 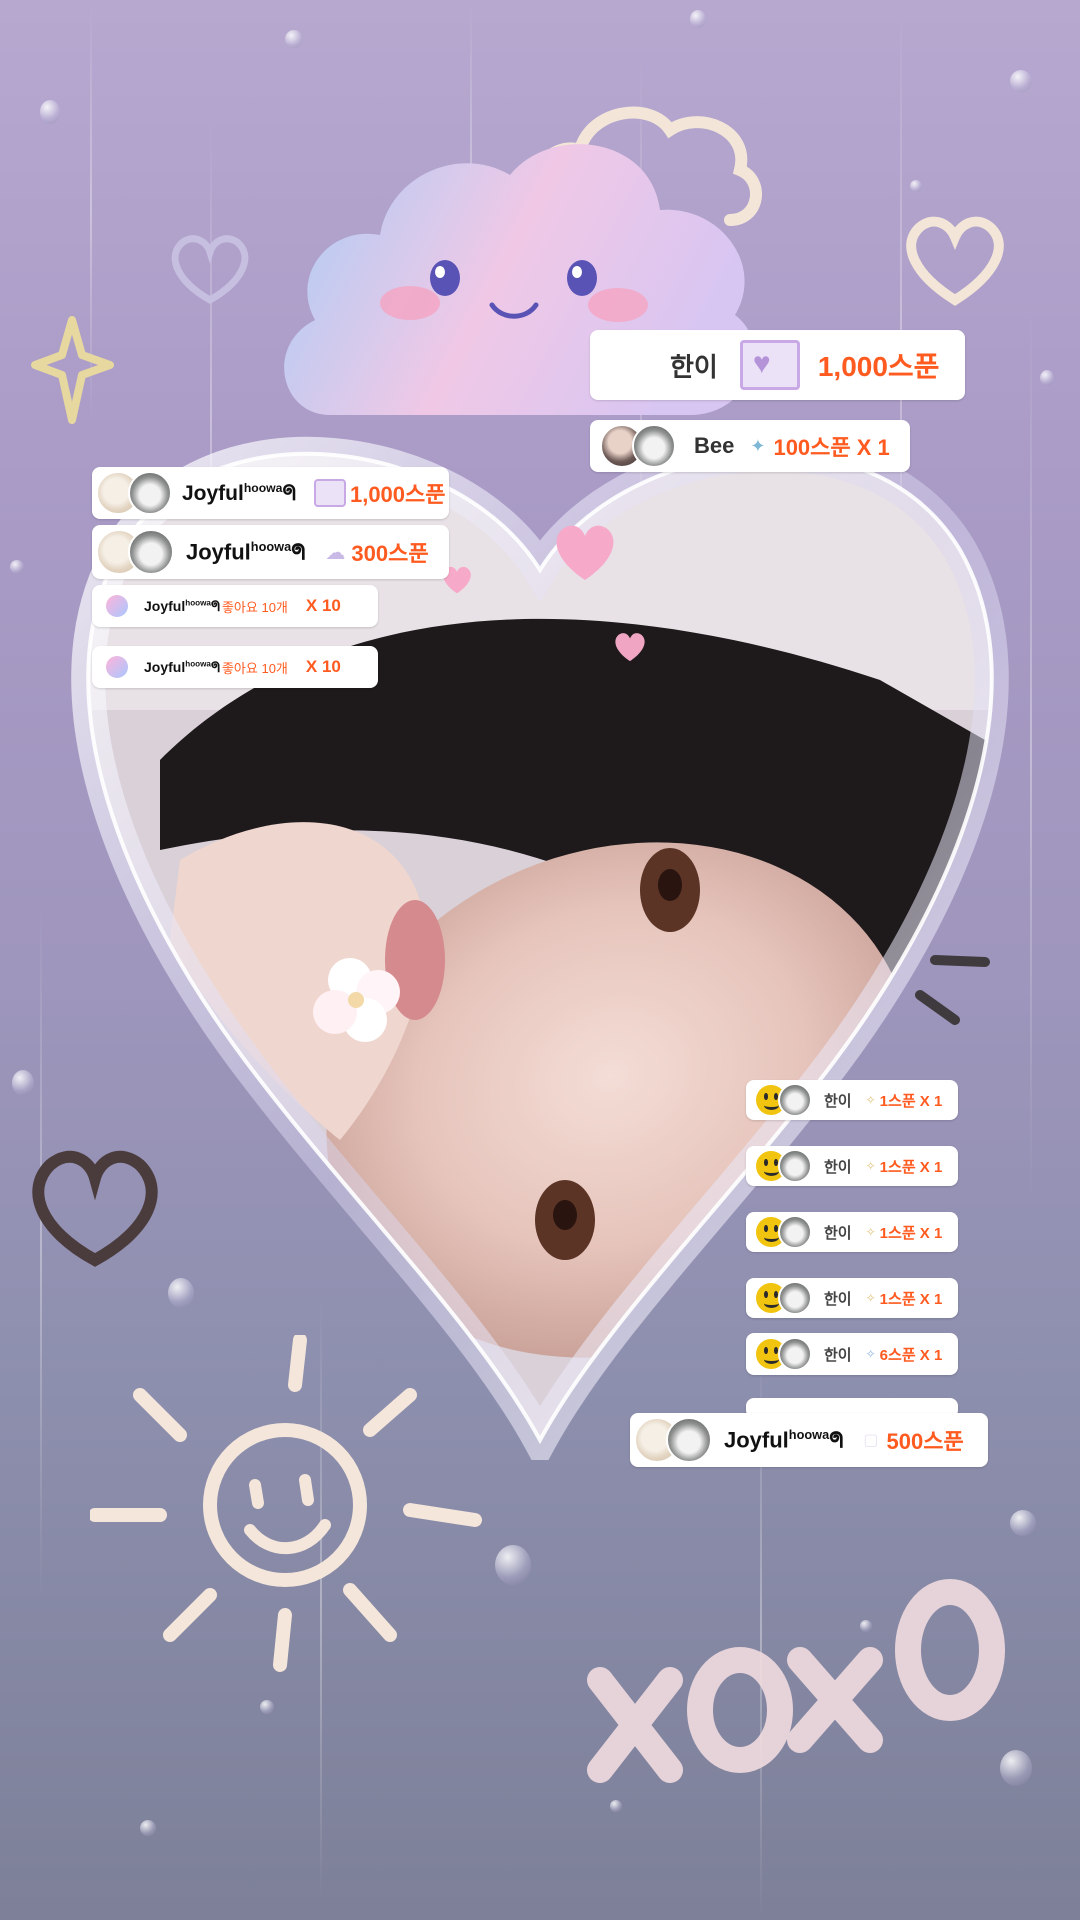 What do you see at coordinates (952, 990) in the screenshot?
I see `dash-marks-doodle` at bounding box center [952, 990].